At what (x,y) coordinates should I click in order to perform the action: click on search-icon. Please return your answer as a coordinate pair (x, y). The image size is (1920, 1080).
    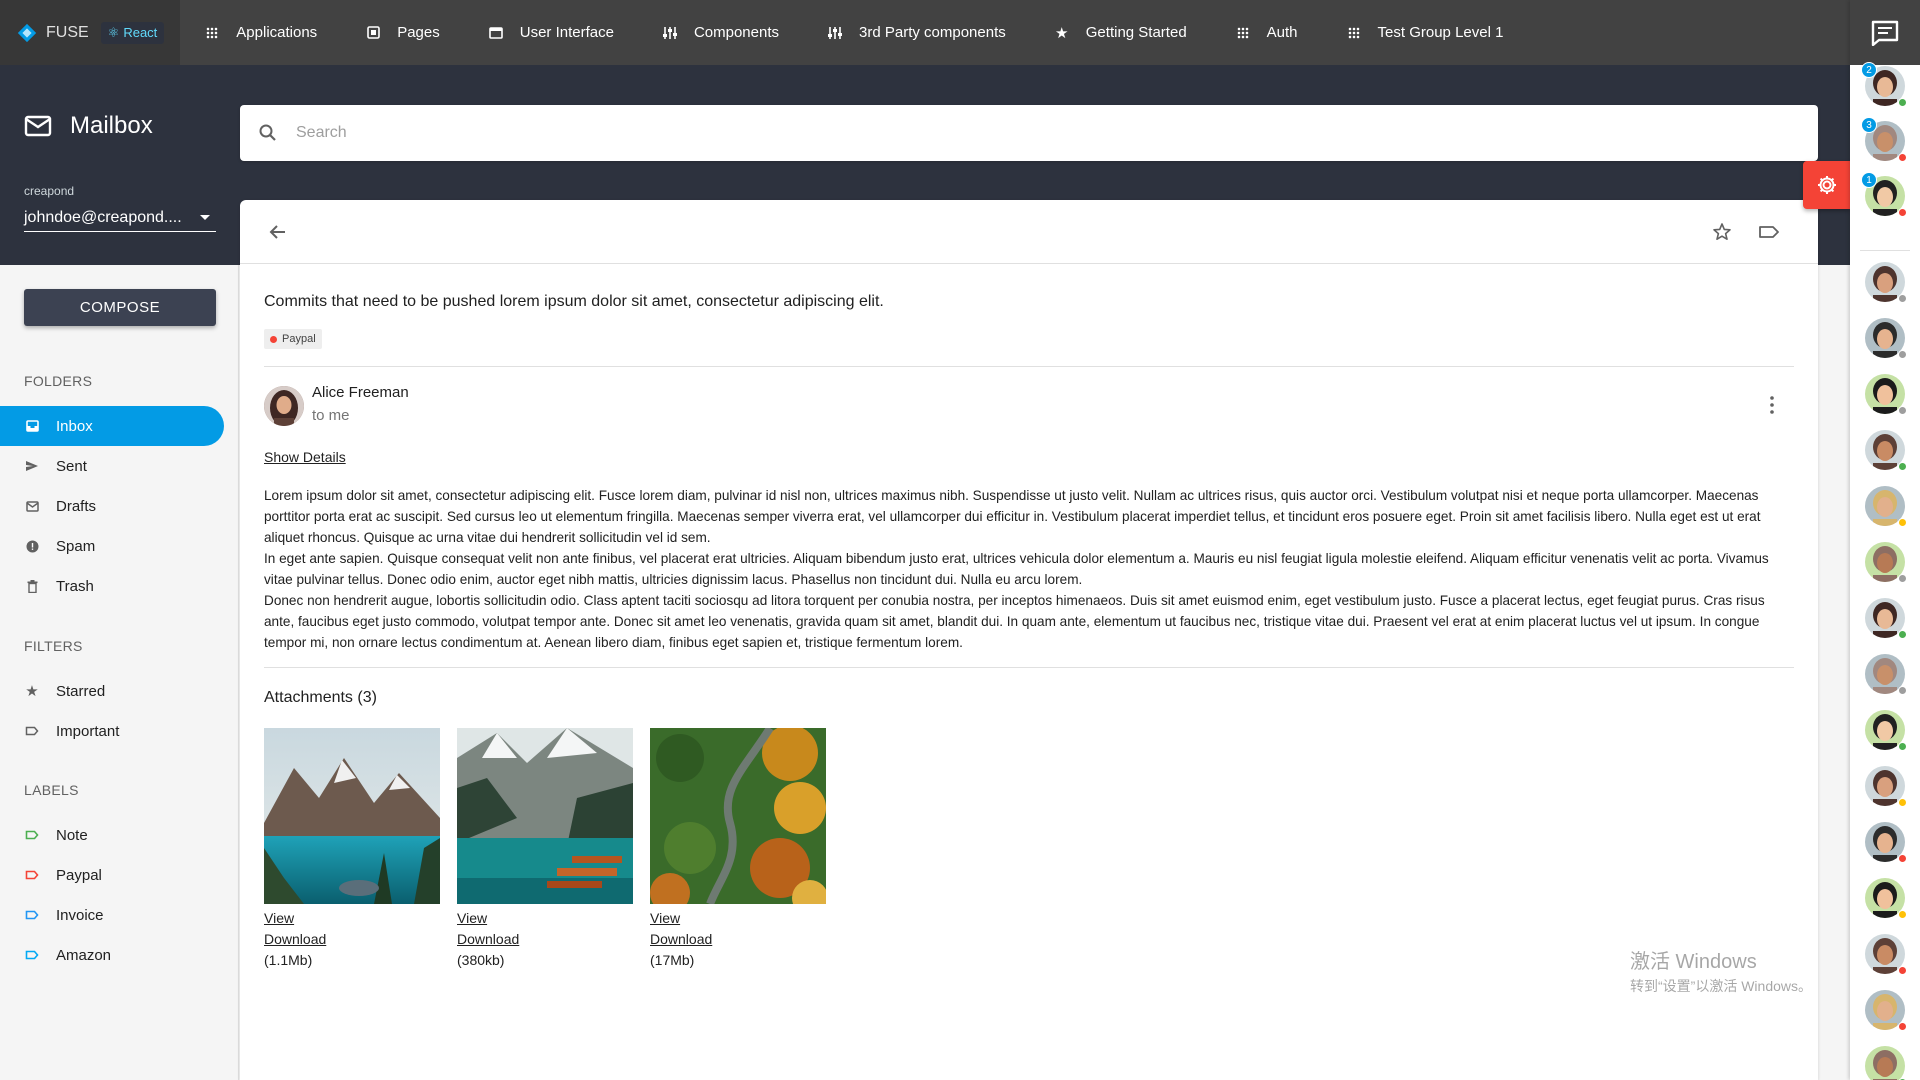
    Looking at the image, I should click on (267, 132).